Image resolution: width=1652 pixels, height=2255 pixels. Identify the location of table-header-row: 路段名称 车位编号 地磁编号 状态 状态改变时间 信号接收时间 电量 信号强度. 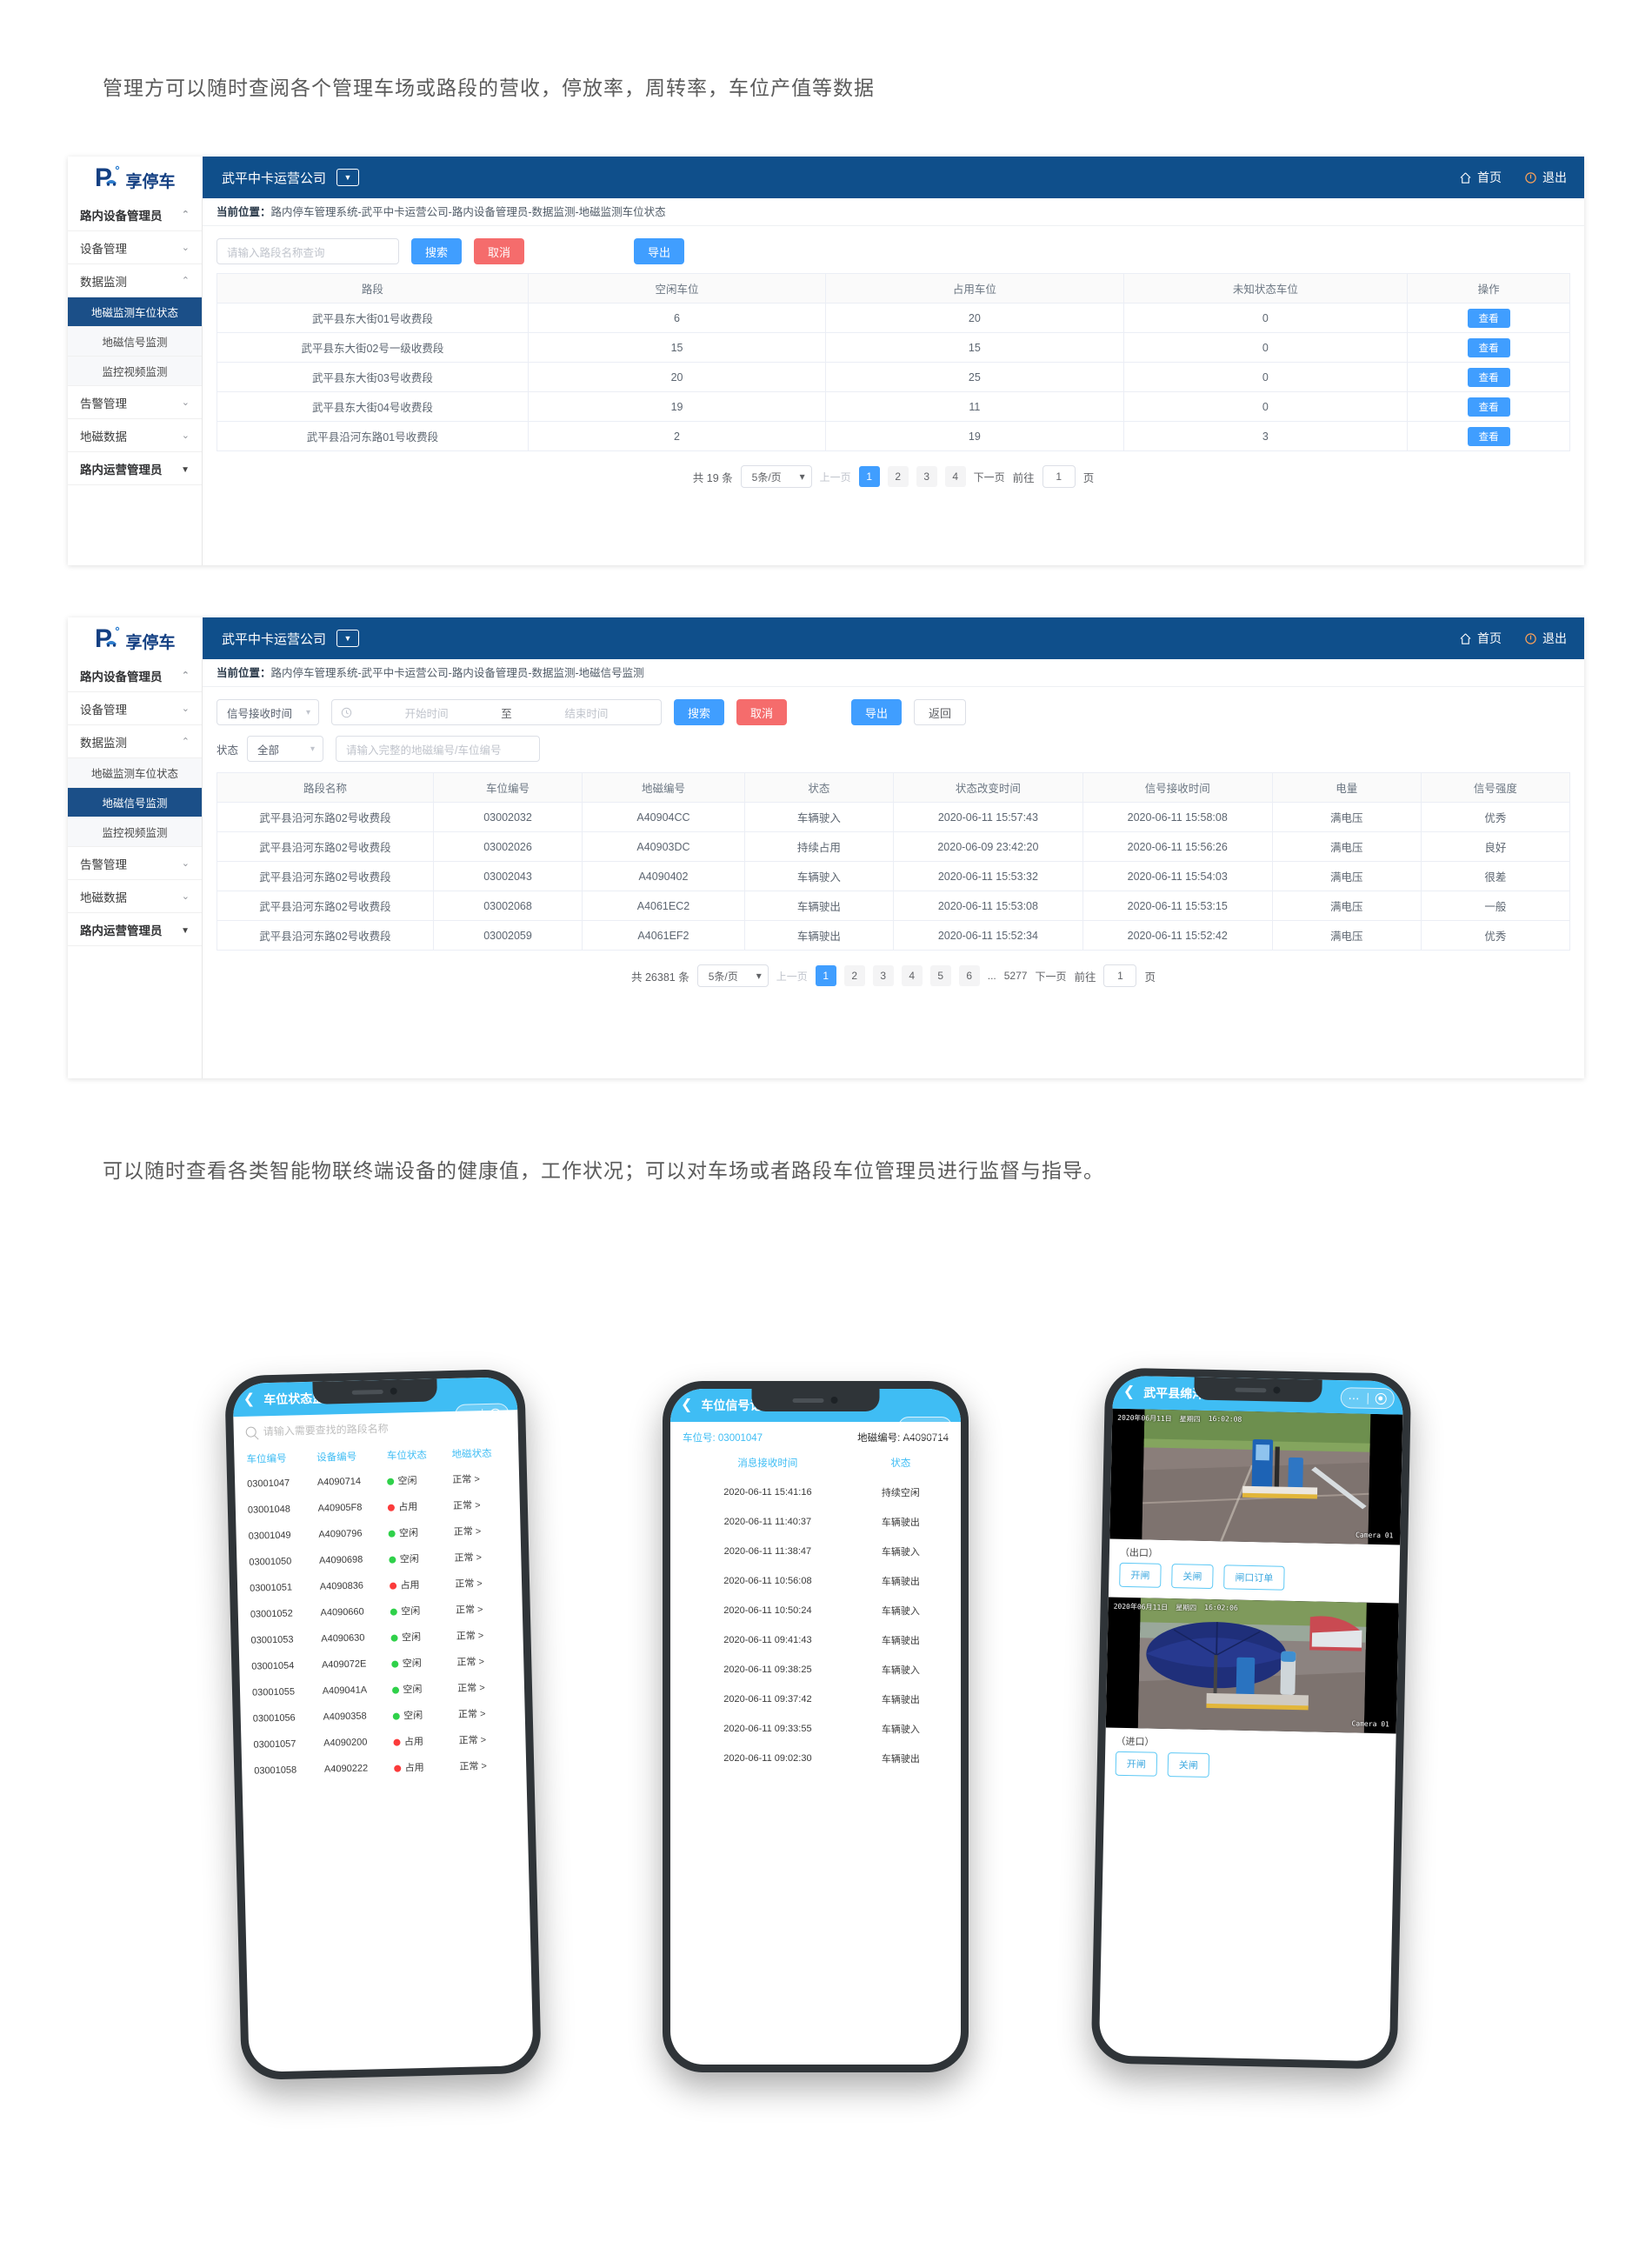
(893, 787).